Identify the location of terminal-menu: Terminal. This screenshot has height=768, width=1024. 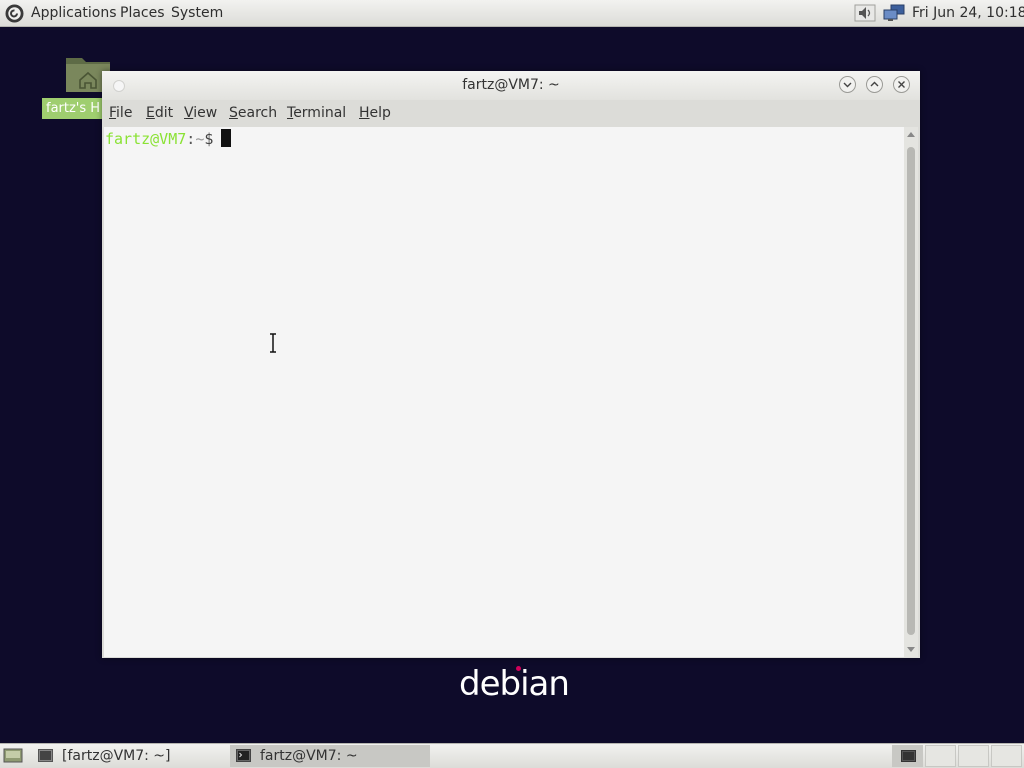
(316, 113).